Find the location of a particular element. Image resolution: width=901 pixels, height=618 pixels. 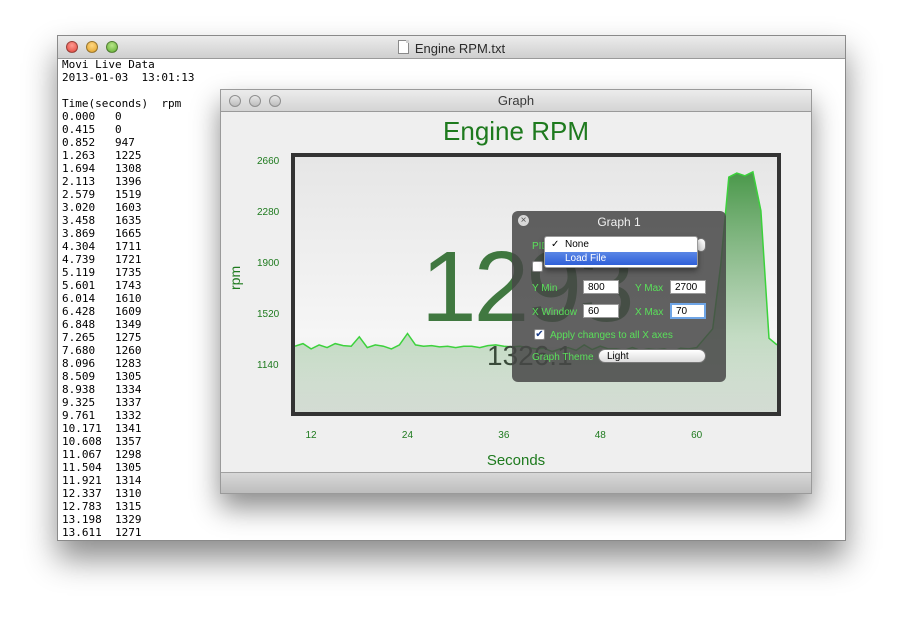

data-row: 5.601 1743 is located at coordinates (128, 285).